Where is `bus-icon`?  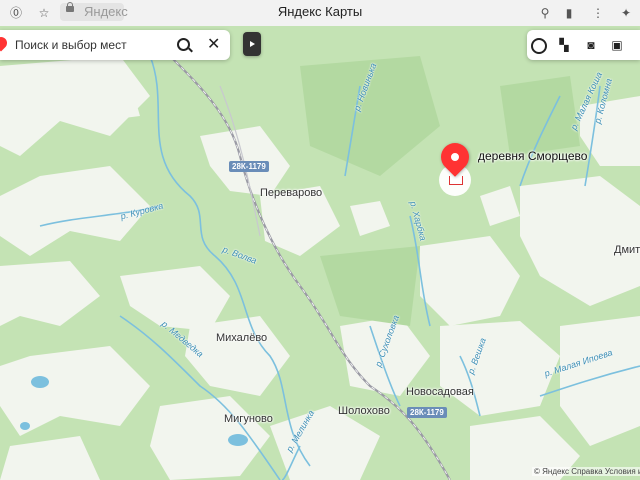
bus-icon is located at coordinates (631, 45).